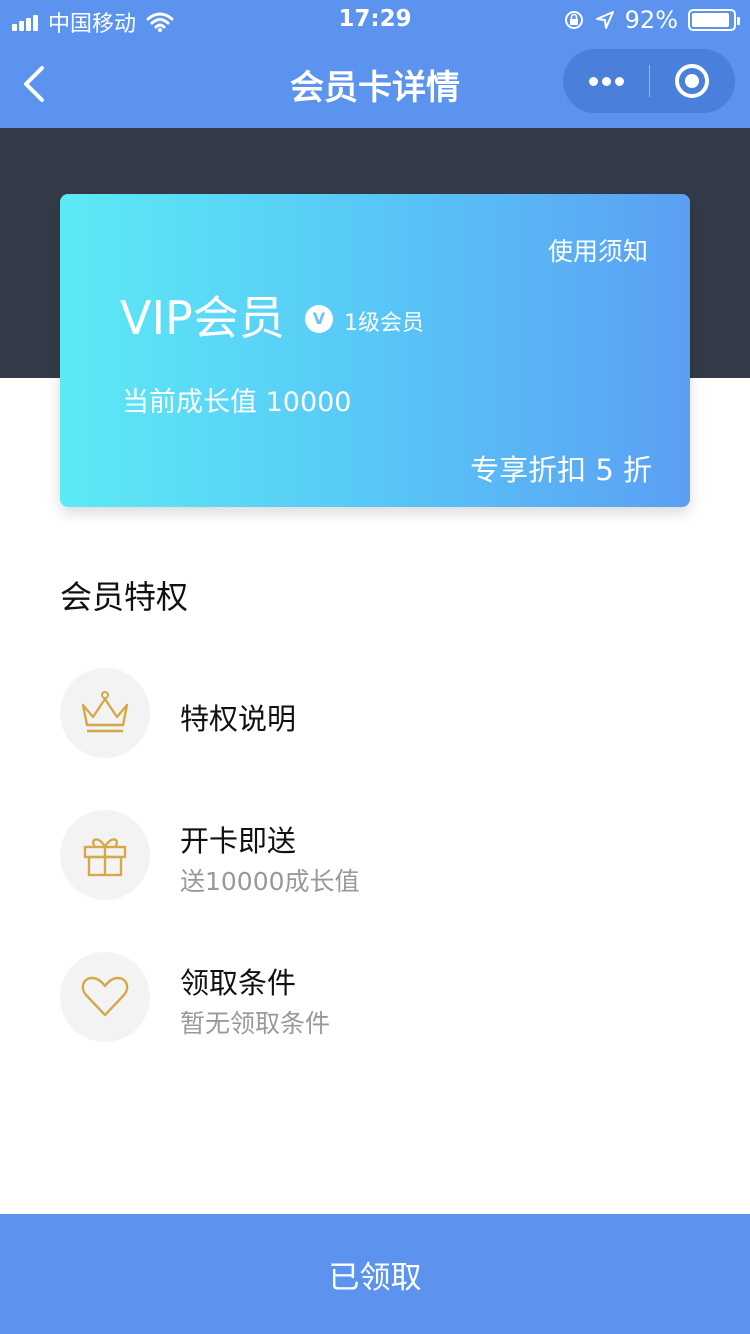  What do you see at coordinates (598, 250) in the screenshot?
I see `usage-notice-link: 使用须知` at bounding box center [598, 250].